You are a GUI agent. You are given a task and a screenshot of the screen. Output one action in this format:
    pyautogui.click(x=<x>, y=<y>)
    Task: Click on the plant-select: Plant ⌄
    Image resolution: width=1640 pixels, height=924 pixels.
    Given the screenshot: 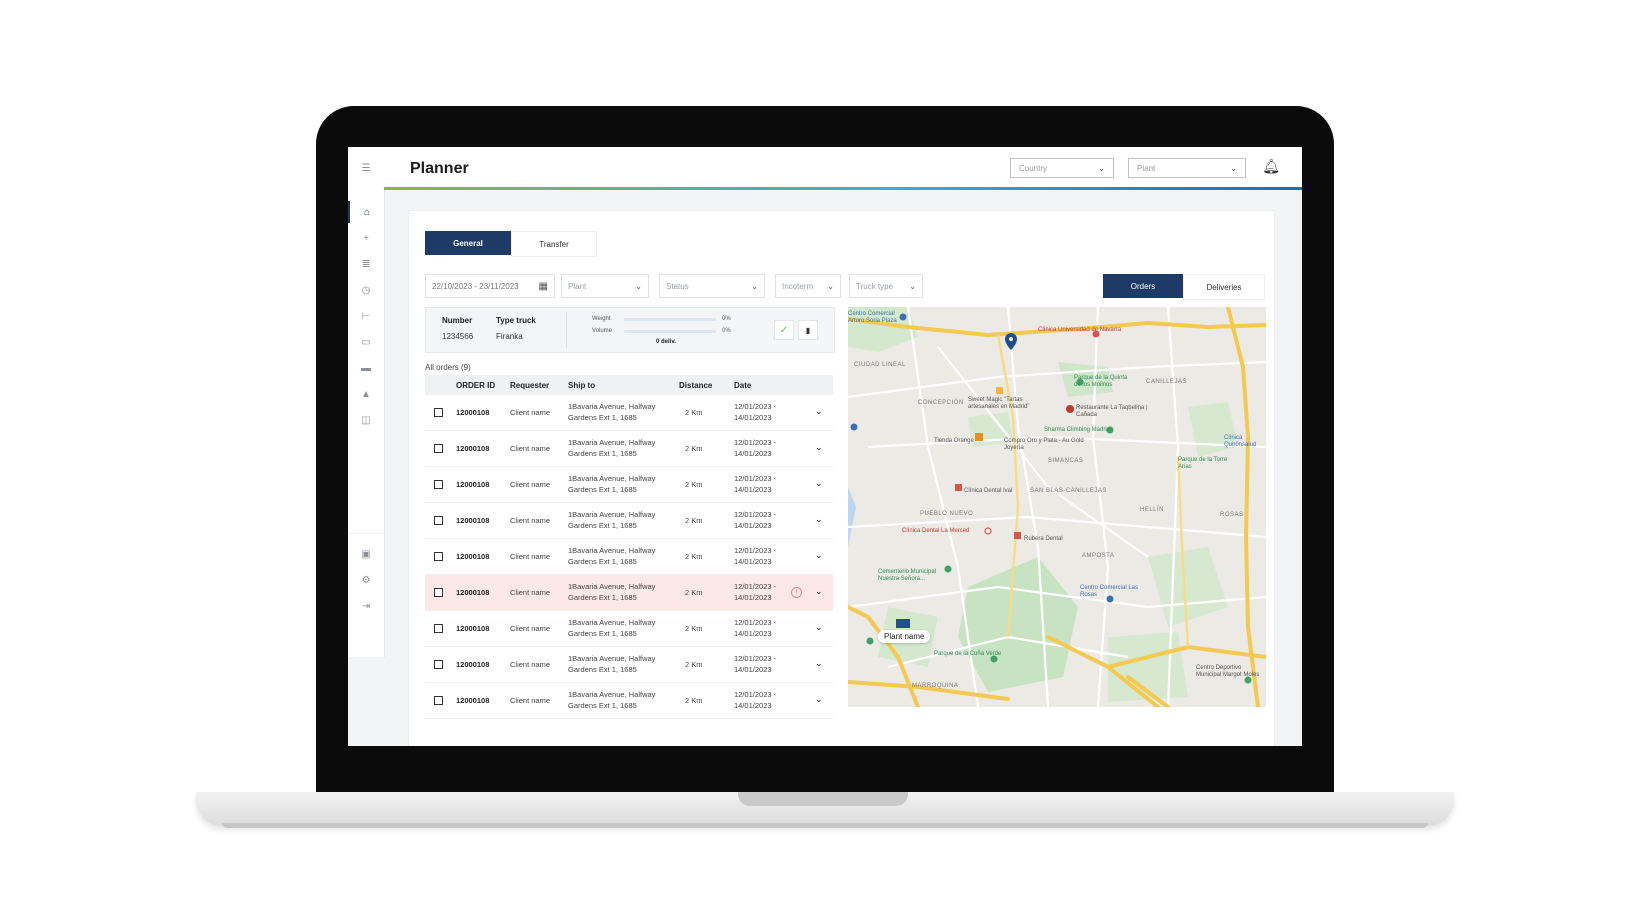 What is the action you would take?
    pyautogui.click(x=1187, y=168)
    